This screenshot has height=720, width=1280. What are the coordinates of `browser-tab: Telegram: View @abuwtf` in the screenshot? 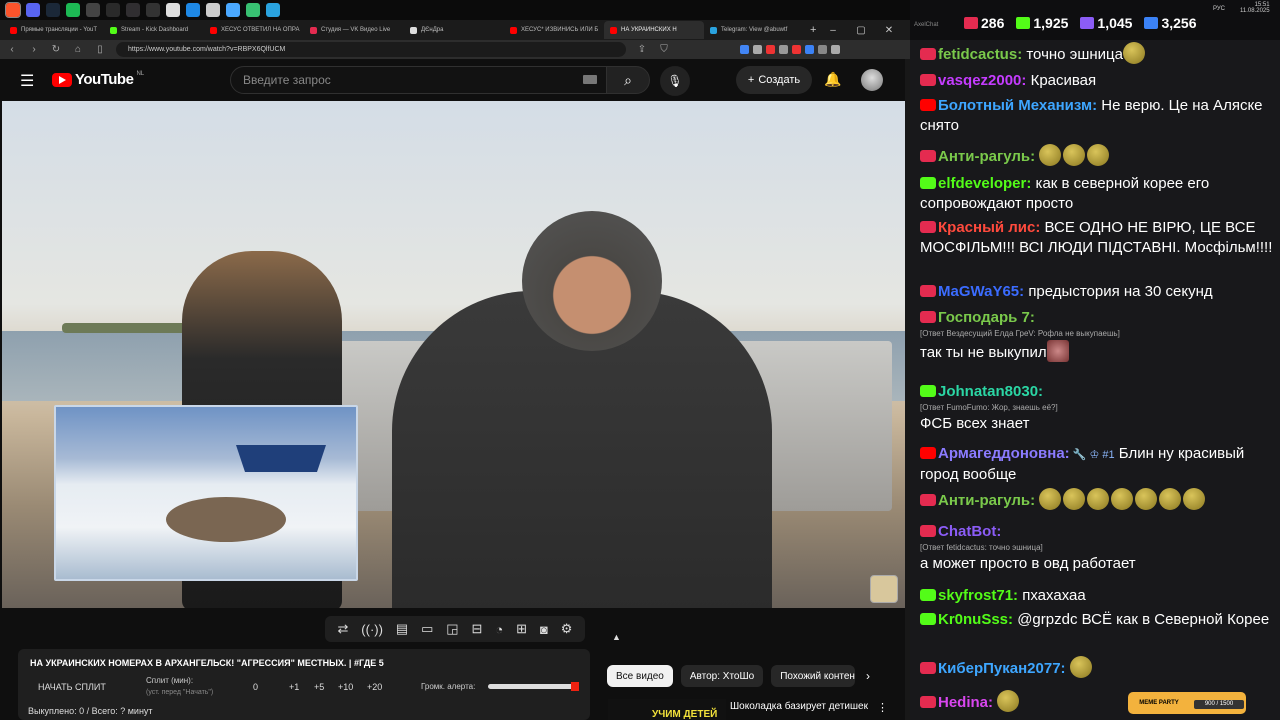 It's located at (754, 30).